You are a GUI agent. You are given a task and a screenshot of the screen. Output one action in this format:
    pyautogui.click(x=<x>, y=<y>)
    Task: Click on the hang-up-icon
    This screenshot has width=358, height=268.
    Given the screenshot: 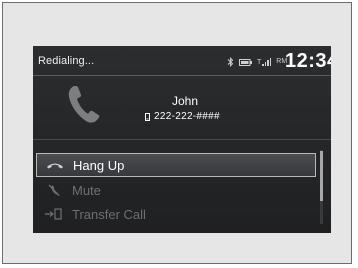 What is the action you would take?
    pyautogui.click(x=55, y=166)
    